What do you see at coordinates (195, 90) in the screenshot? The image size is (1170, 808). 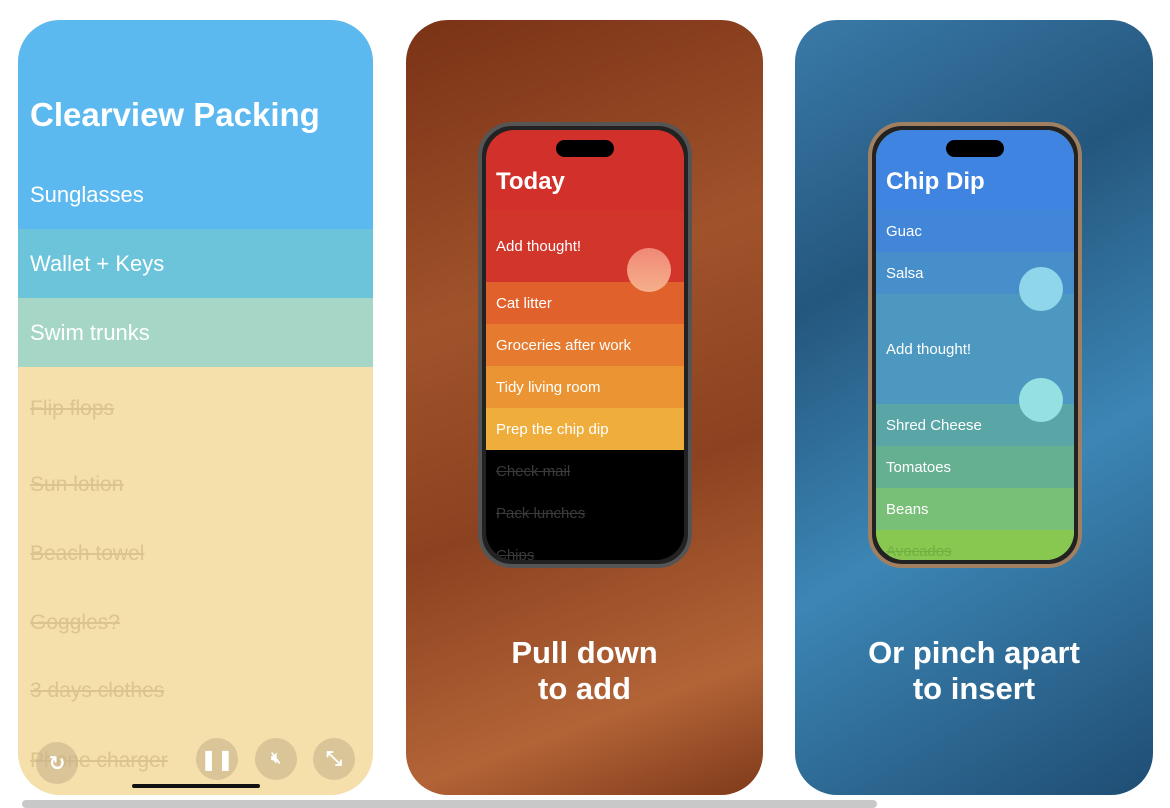 I see `list-header` at bounding box center [195, 90].